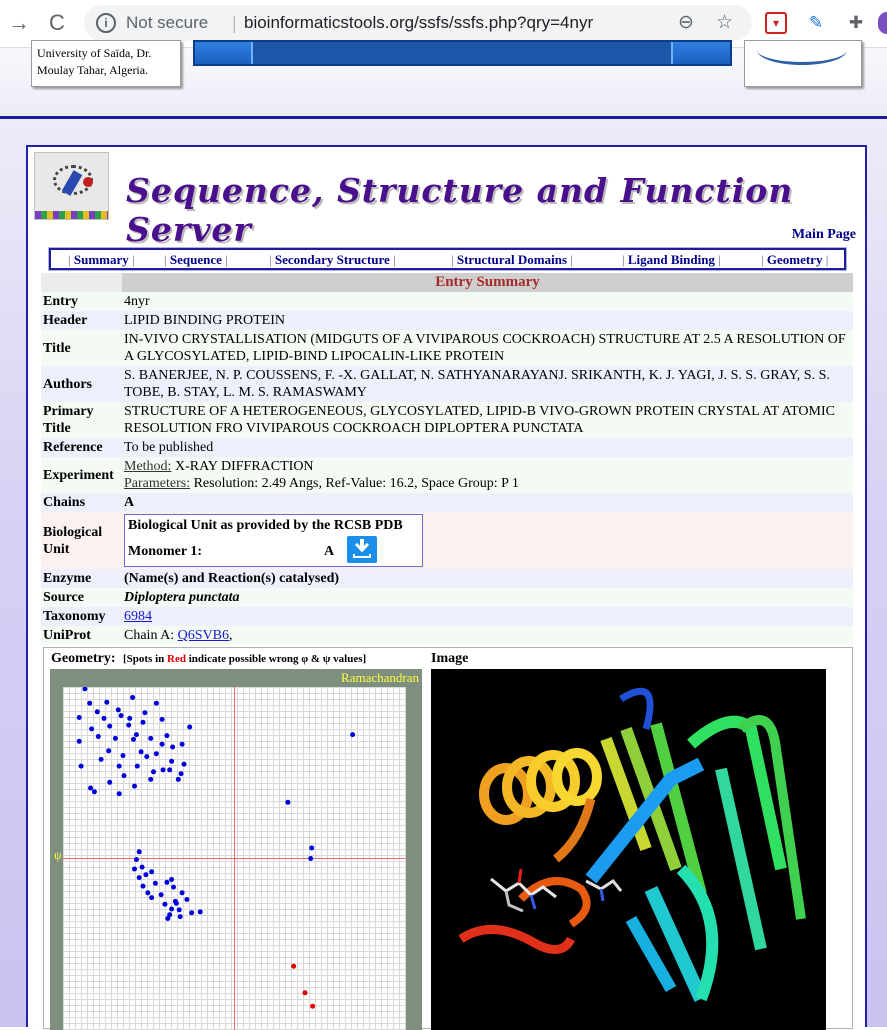 The width and height of the screenshot is (887, 1030). Describe the element at coordinates (487, 282) in the screenshot. I see `entry-summary-heading: Entry Summary` at that location.